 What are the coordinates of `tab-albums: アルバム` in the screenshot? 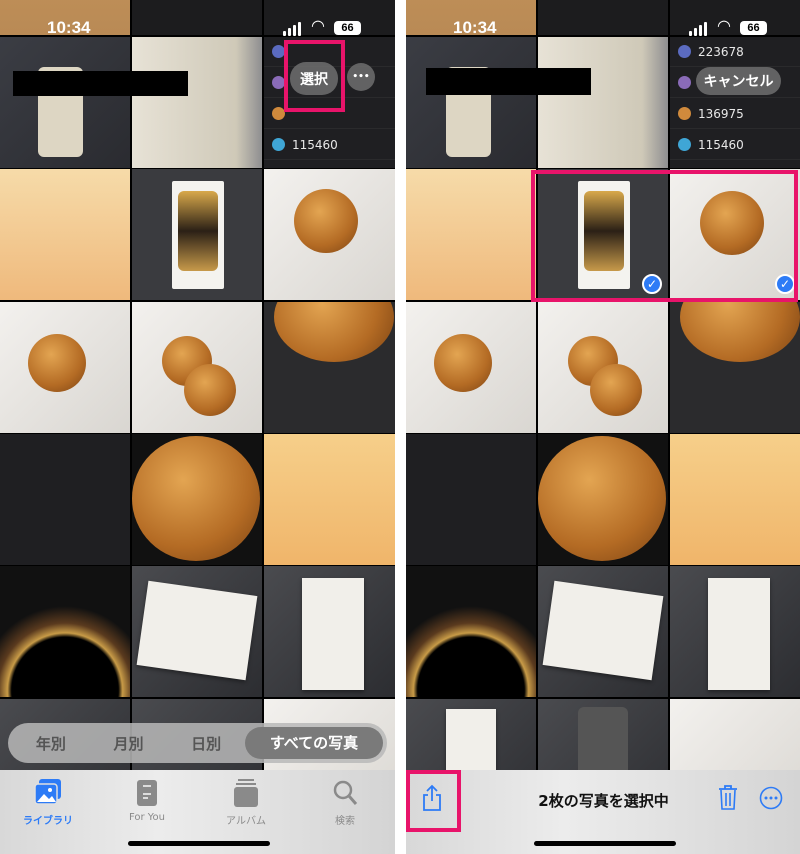 It's located at (246, 802).